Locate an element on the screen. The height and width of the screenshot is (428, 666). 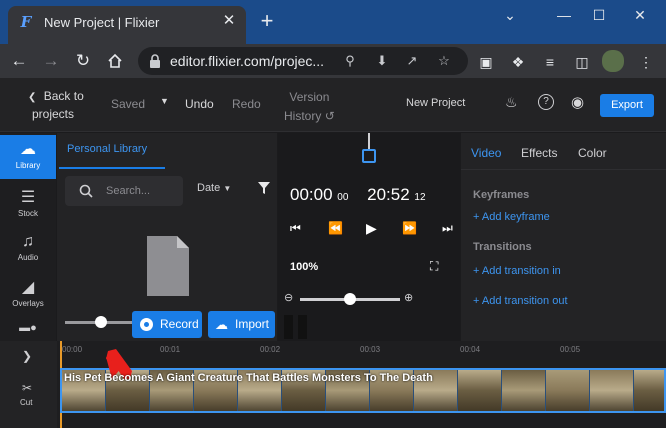
tab-title: New Project | Flixier is located at coordinates (102, 22).